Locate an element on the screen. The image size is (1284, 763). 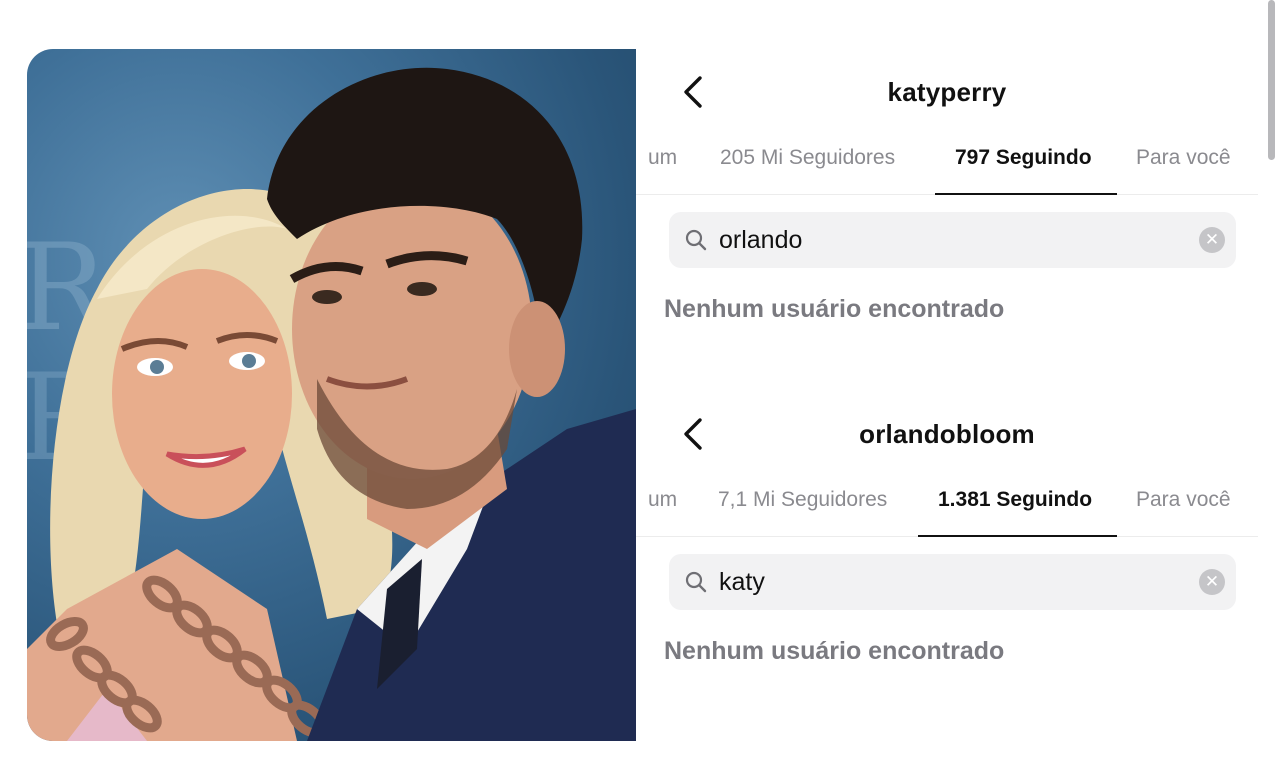
tab-following: 797 Seguindo is located at coordinates (1023, 158).